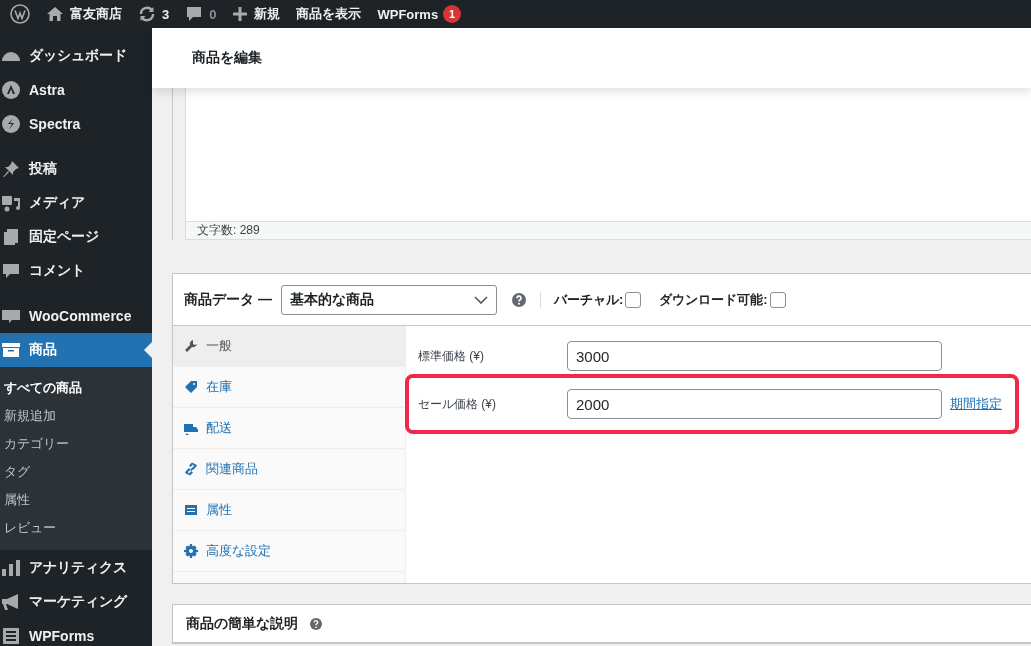  Describe the element at coordinates (713, 299) in the screenshot. I see `option-label: ダウンロード可能:` at that location.